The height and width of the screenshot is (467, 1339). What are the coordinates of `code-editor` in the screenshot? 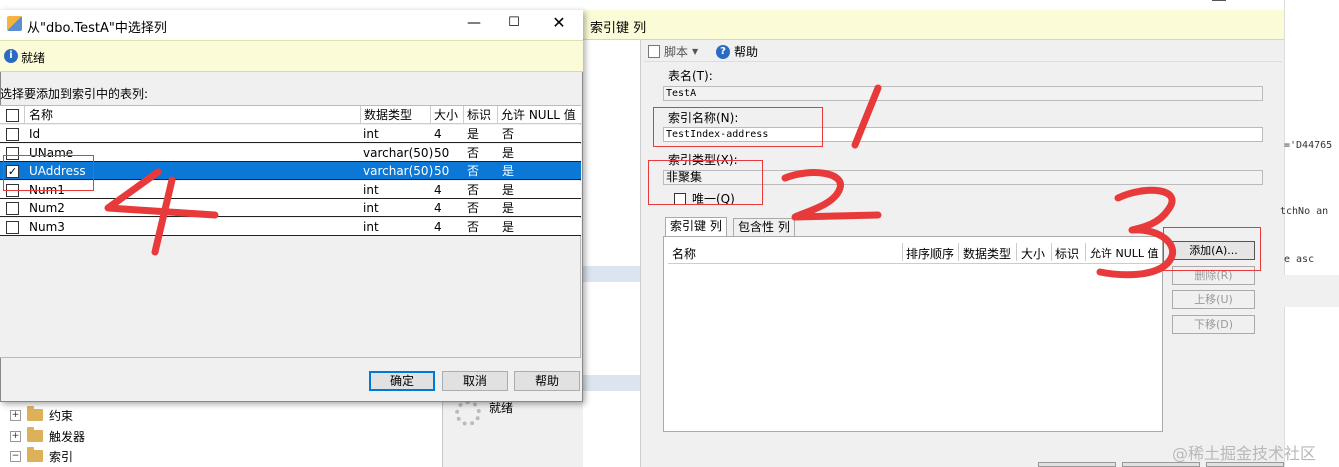 It's located at (1311, 233).